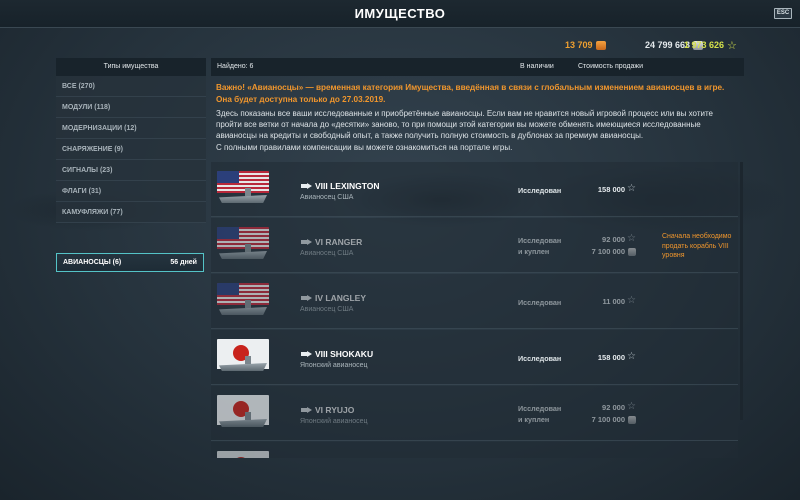 This screenshot has width=800, height=500. Describe the element at coordinates (131, 107) in the screenshot. I see `sidebar-item-modules: МОДУЛИ (118)` at that location.